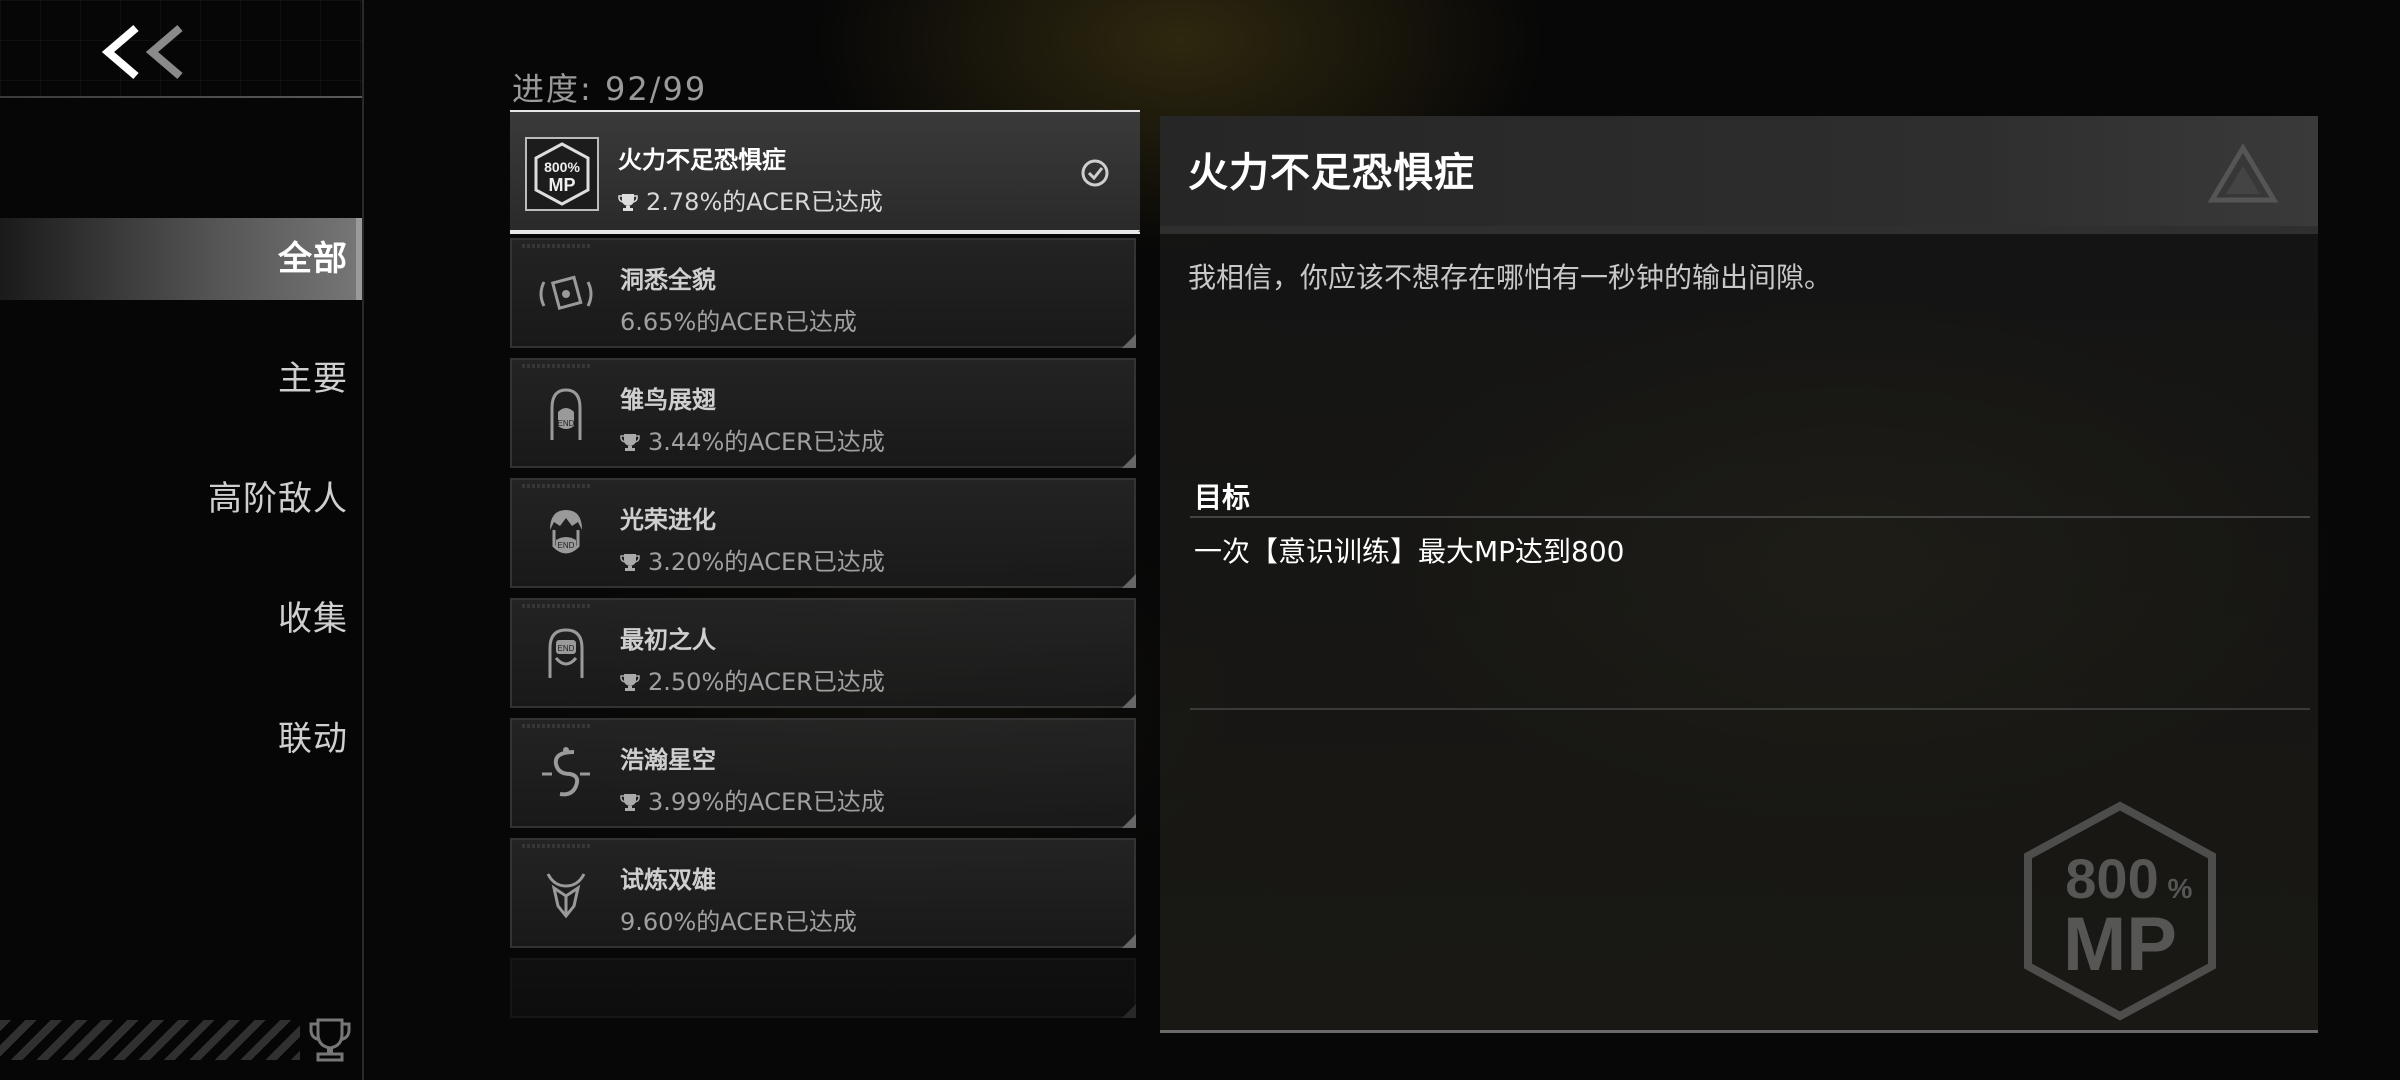 The height and width of the screenshot is (1080, 2400). Describe the element at coordinates (566, 294) in the screenshot. I see `eye-card-icon` at that location.